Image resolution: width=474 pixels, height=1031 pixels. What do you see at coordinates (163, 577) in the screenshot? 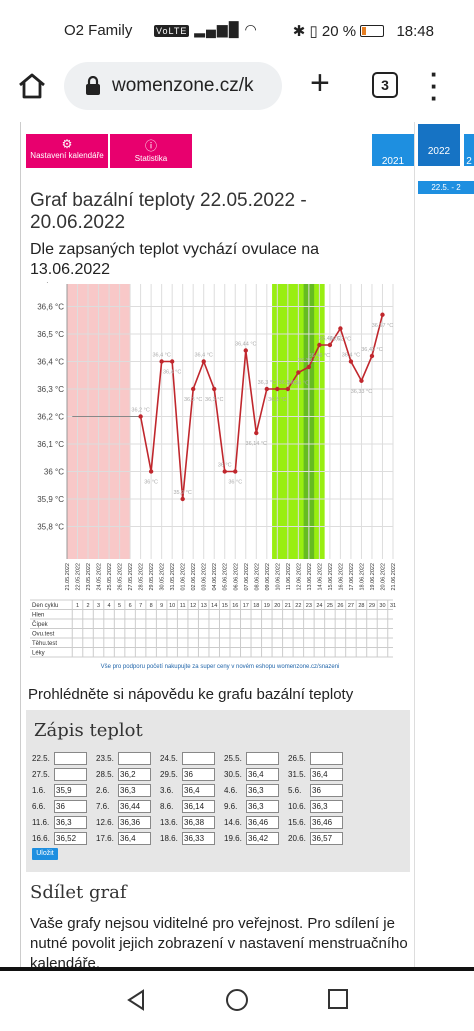
I see `x-tick-label: 30.05.2022` at bounding box center [163, 577].